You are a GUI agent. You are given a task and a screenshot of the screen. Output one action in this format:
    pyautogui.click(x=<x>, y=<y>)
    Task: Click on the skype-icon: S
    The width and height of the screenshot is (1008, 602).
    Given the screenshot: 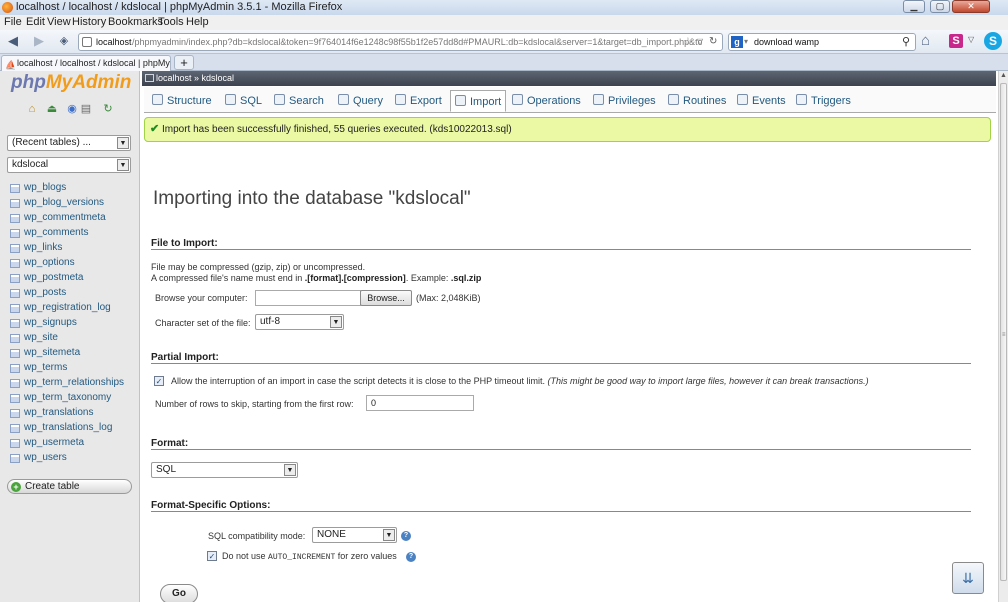 What is the action you would take?
    pyautogui.click(x=993, y=41)
    